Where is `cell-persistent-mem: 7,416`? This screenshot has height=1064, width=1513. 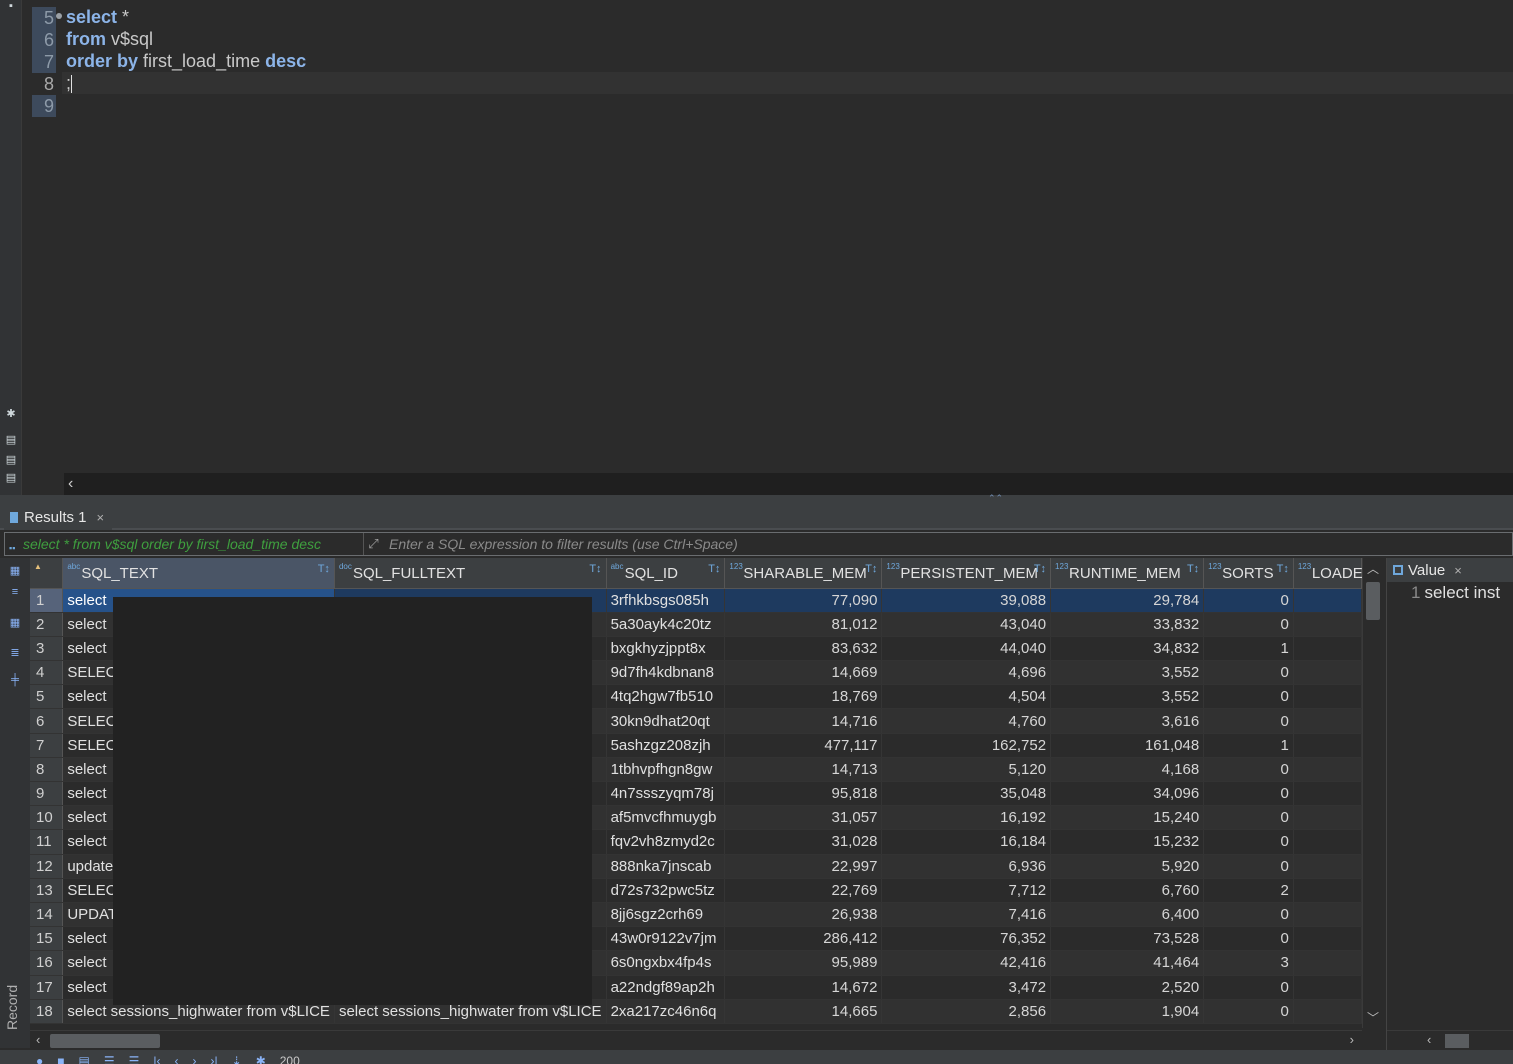
cell-persistent-mem: 7,416 is located at coordinates (966, 915).